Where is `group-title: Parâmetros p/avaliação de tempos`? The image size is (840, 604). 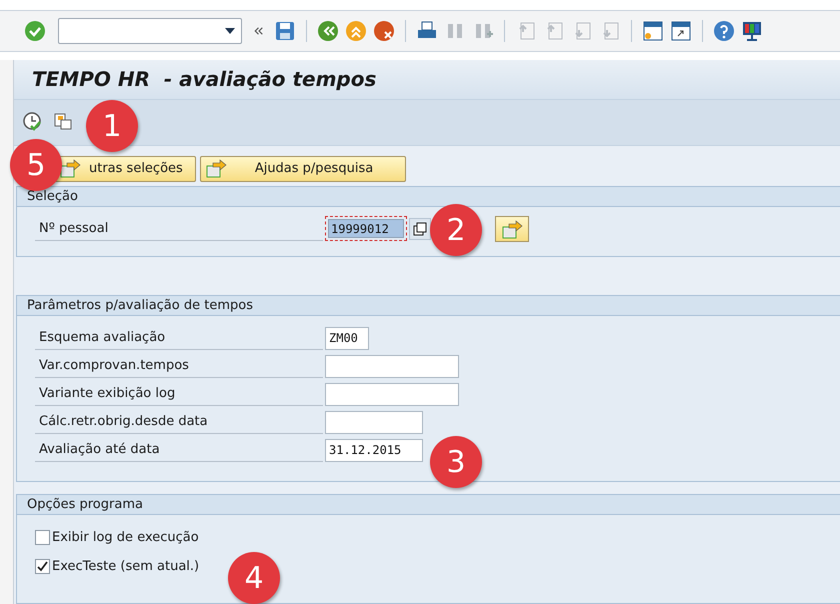 group-title: Parâmetros p/avaliação de tempos is located at coordinates (428, 306).